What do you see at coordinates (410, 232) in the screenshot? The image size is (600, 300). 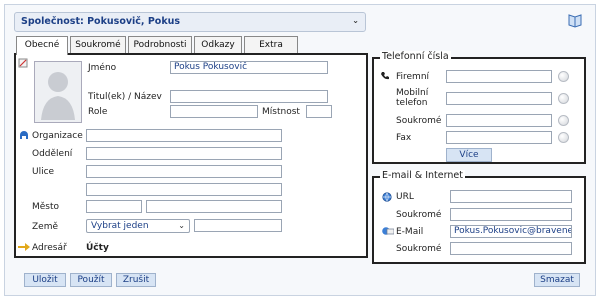 I see `email-label: E-Mail` at bounding box center [410, 232].